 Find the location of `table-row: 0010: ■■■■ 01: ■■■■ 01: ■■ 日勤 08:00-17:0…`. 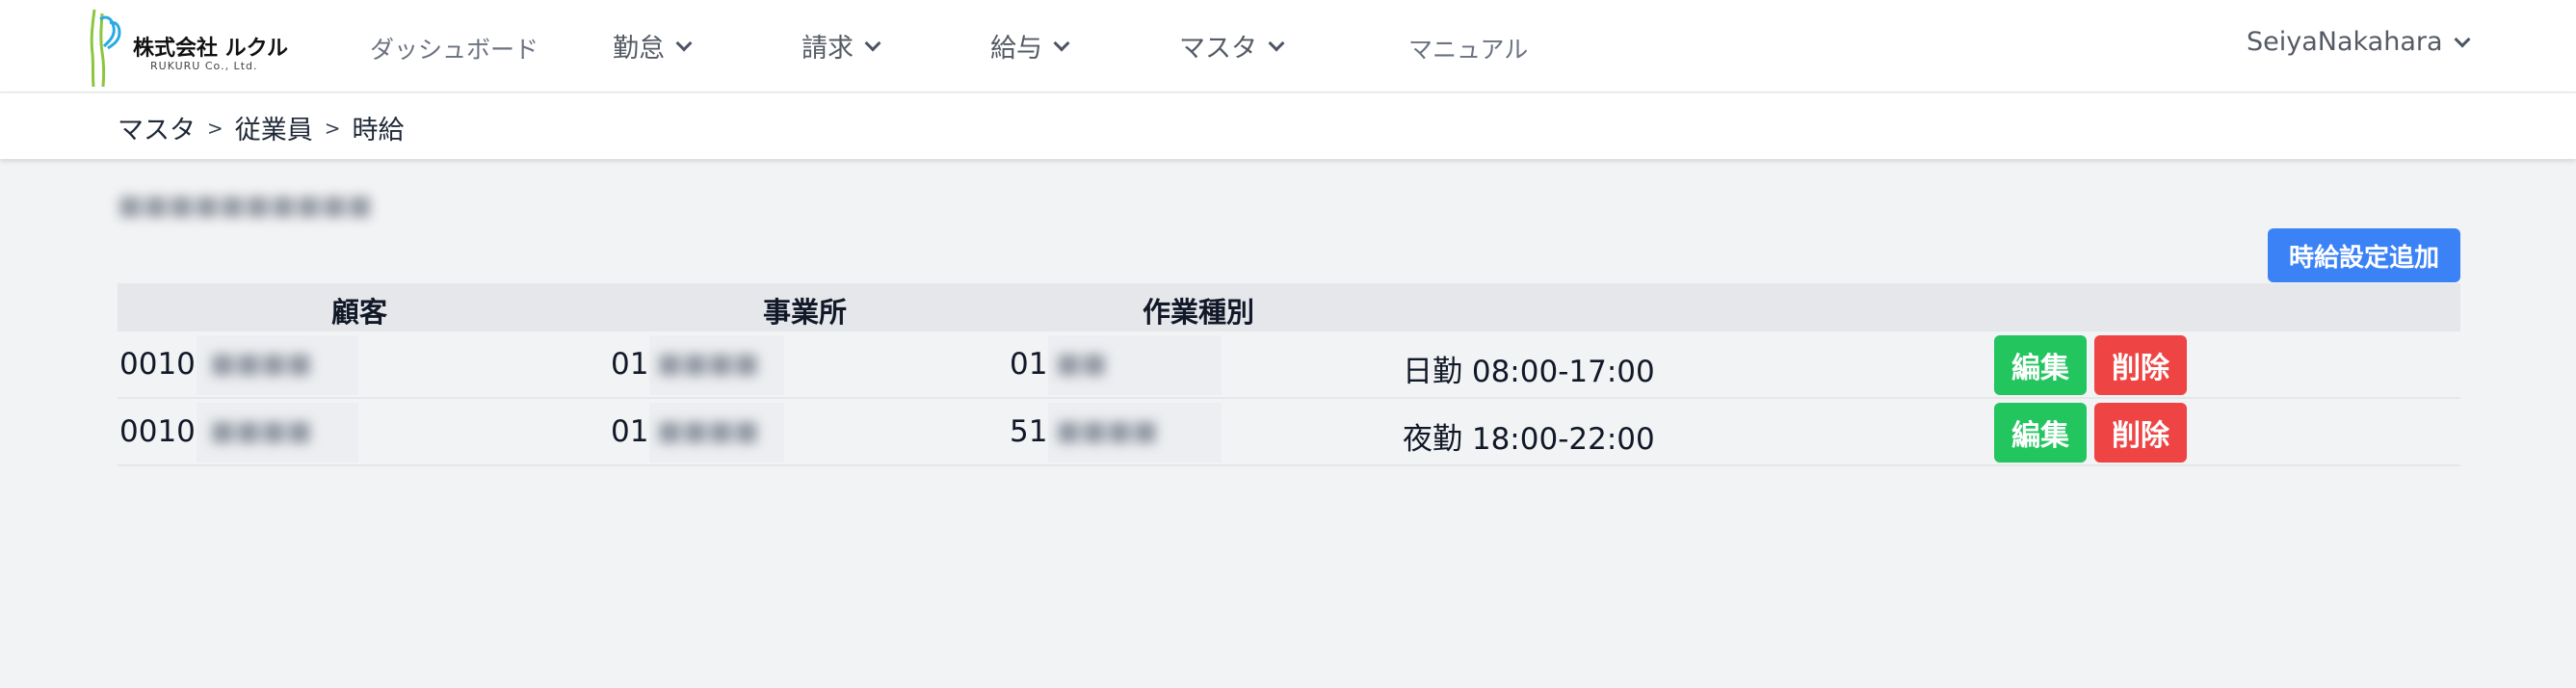

table-row: 0010: ■■■■ 01: ■■■■ 01: ■■ 日勤 08:00-17:0… is located at coordinates (1289, 365).